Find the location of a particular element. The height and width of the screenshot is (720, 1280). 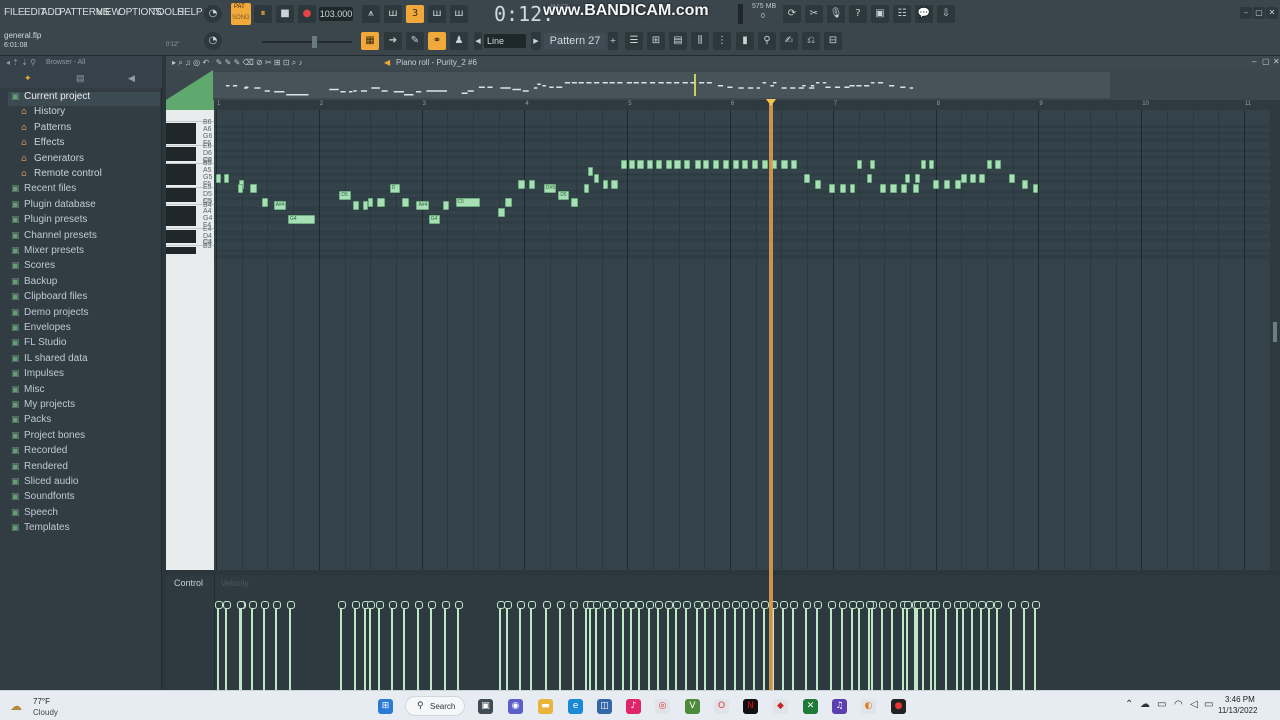

start-icon: ⊞ is located at coordinates (385, 706).